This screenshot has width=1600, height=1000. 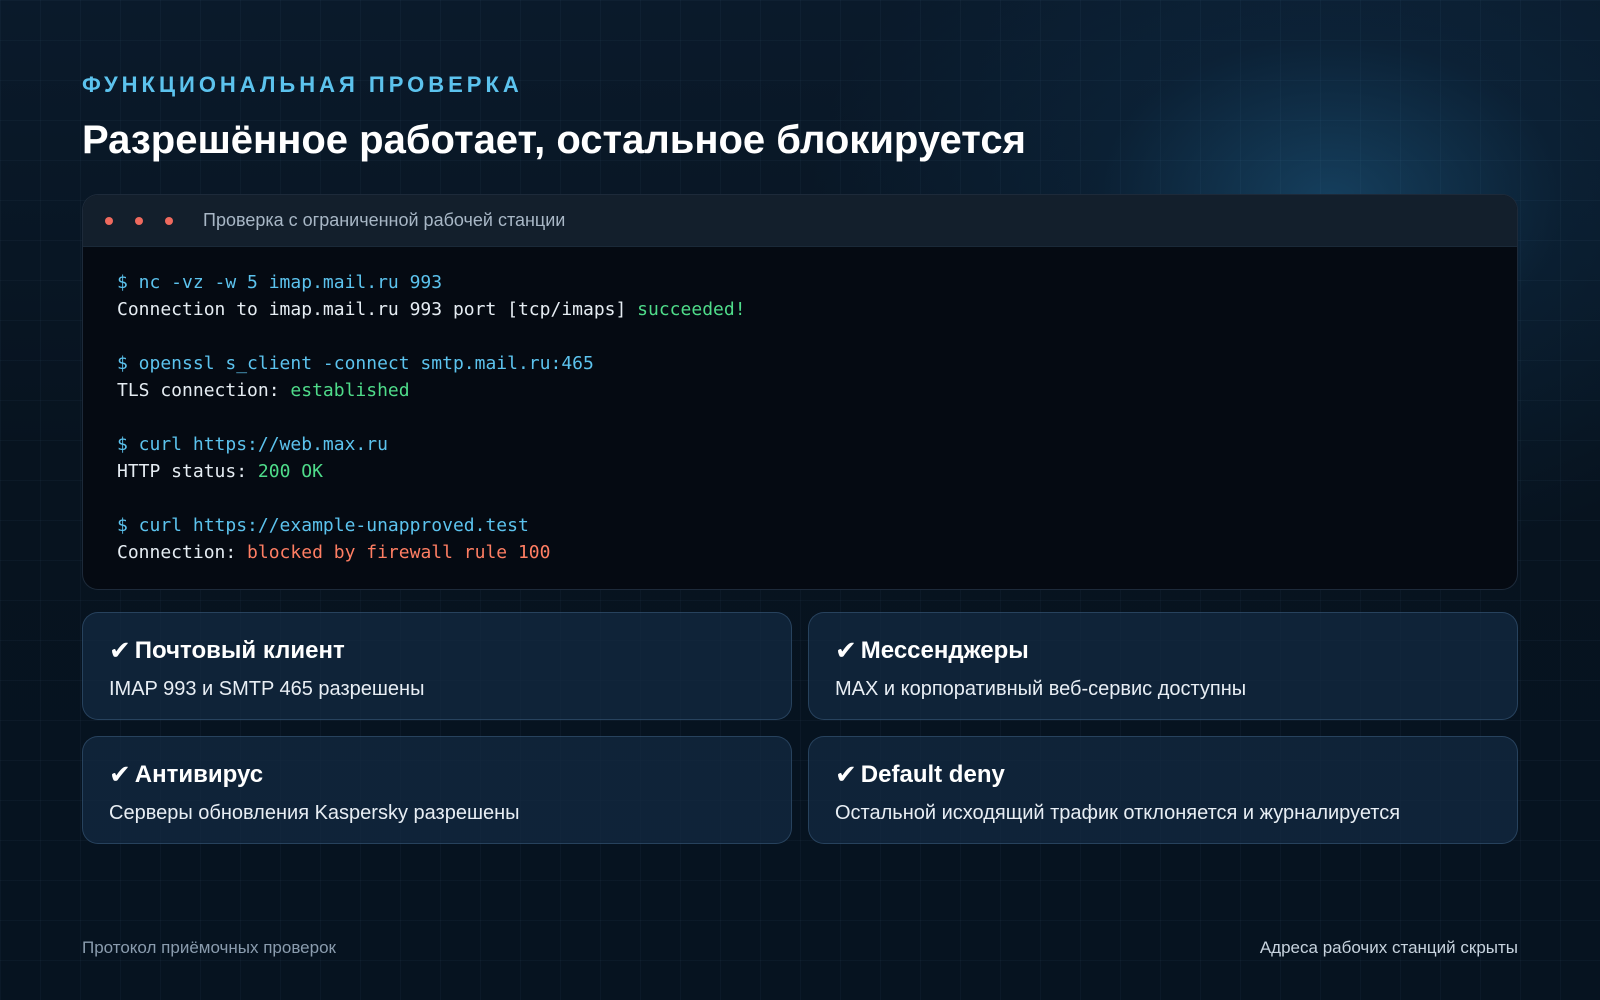 What do you see at coordinates (323, 525) in the screenshot?
I see `terminal-command: $ curl https://example-unapproved.test` at bounding box center [323, 525].